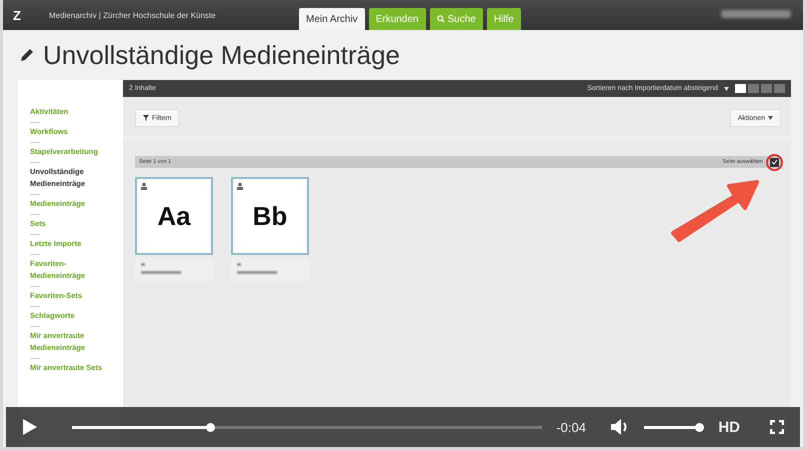 This screenshot has height=450, width=806. Describe the element at coordinates (210, 427) in the screenshot. I see `progress-handle` at that location.